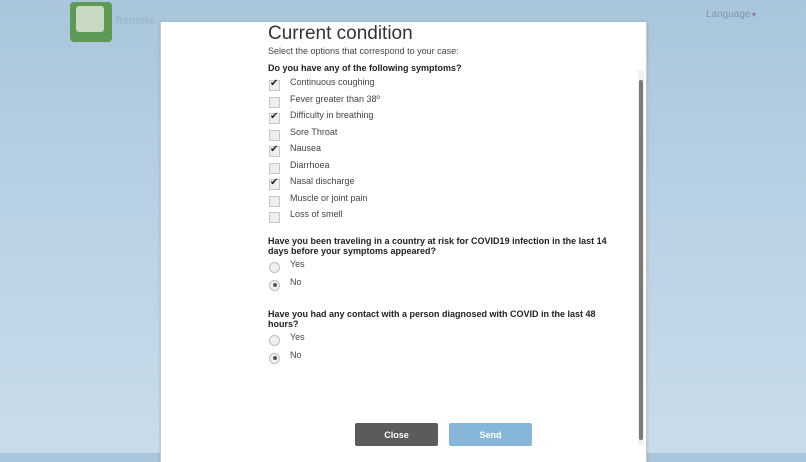 This screenshot has height=462, width=806. I want to click on travel-option: Yes, so click(448, 266).